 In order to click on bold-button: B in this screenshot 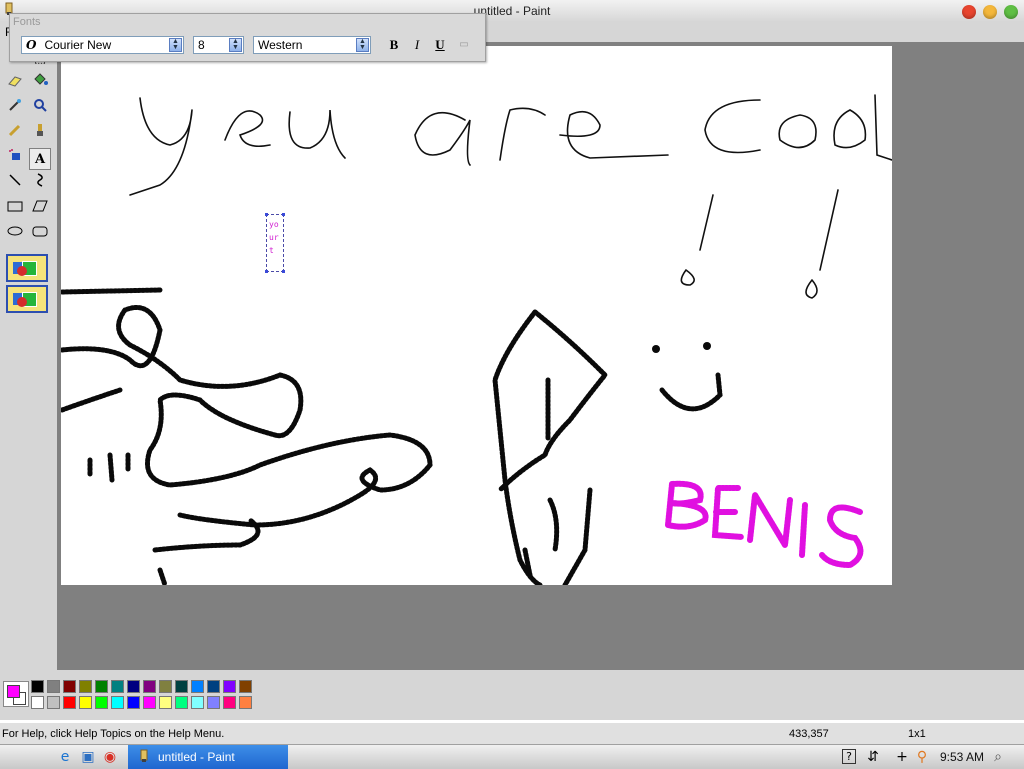, I will do `click(394, 45)`.